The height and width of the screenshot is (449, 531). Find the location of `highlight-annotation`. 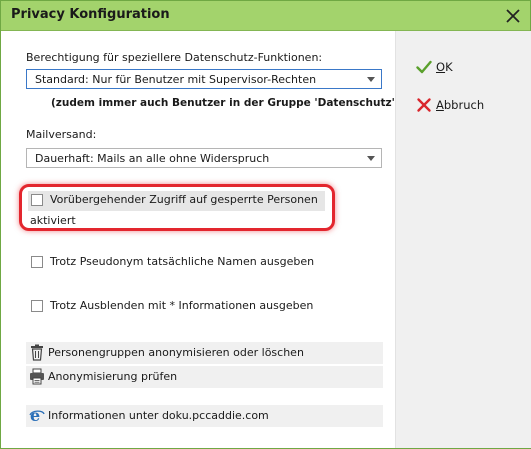

highlight-annotation is located at coordinates (177, 207).